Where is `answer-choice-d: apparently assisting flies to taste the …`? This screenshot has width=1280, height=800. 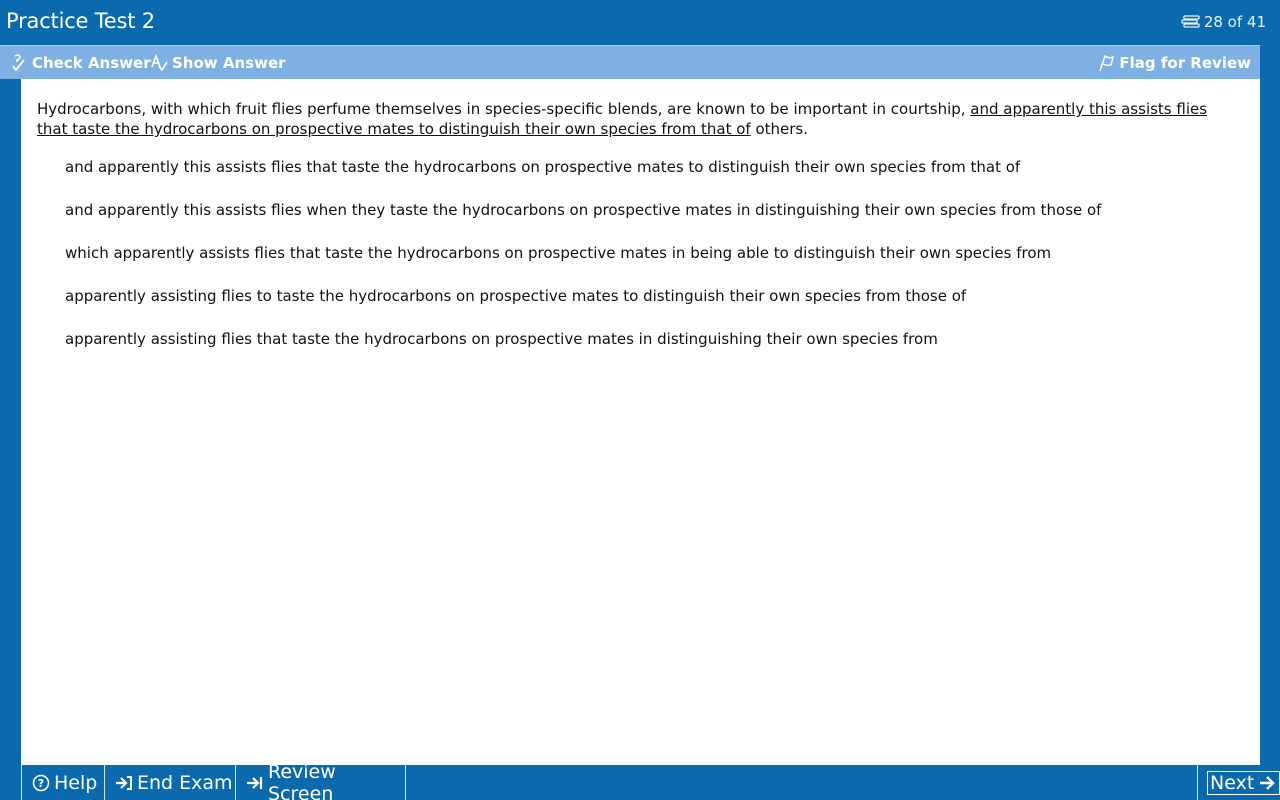 answer-choice-d: apparently assisting flies to taste the … is located at coordinates (515, 296).